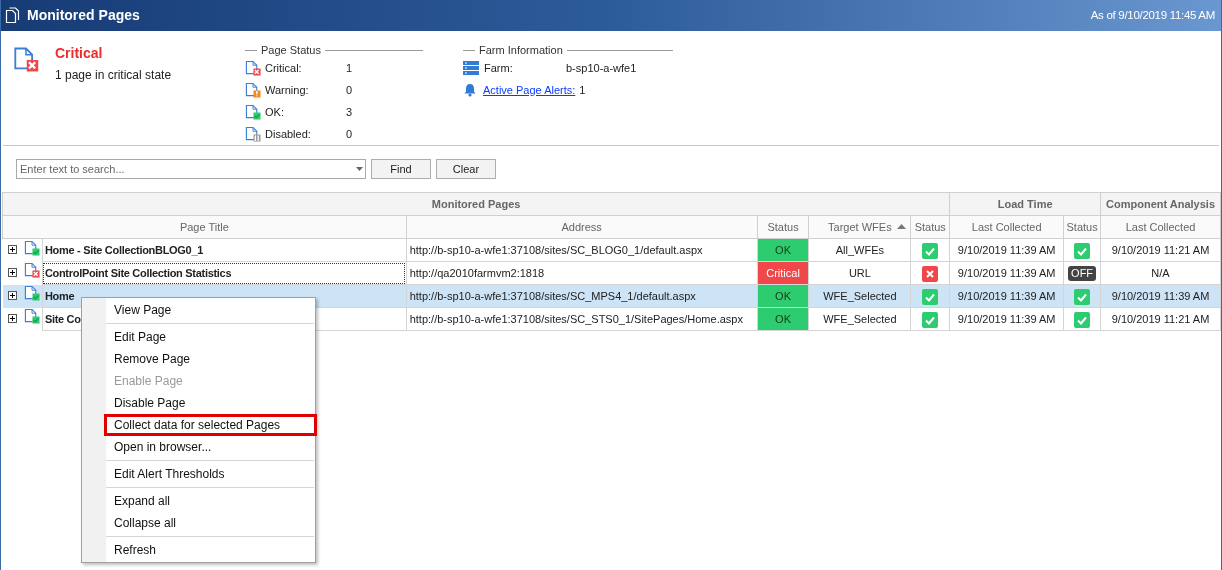  I want to click on status-label: OK:, so click(275, 112).